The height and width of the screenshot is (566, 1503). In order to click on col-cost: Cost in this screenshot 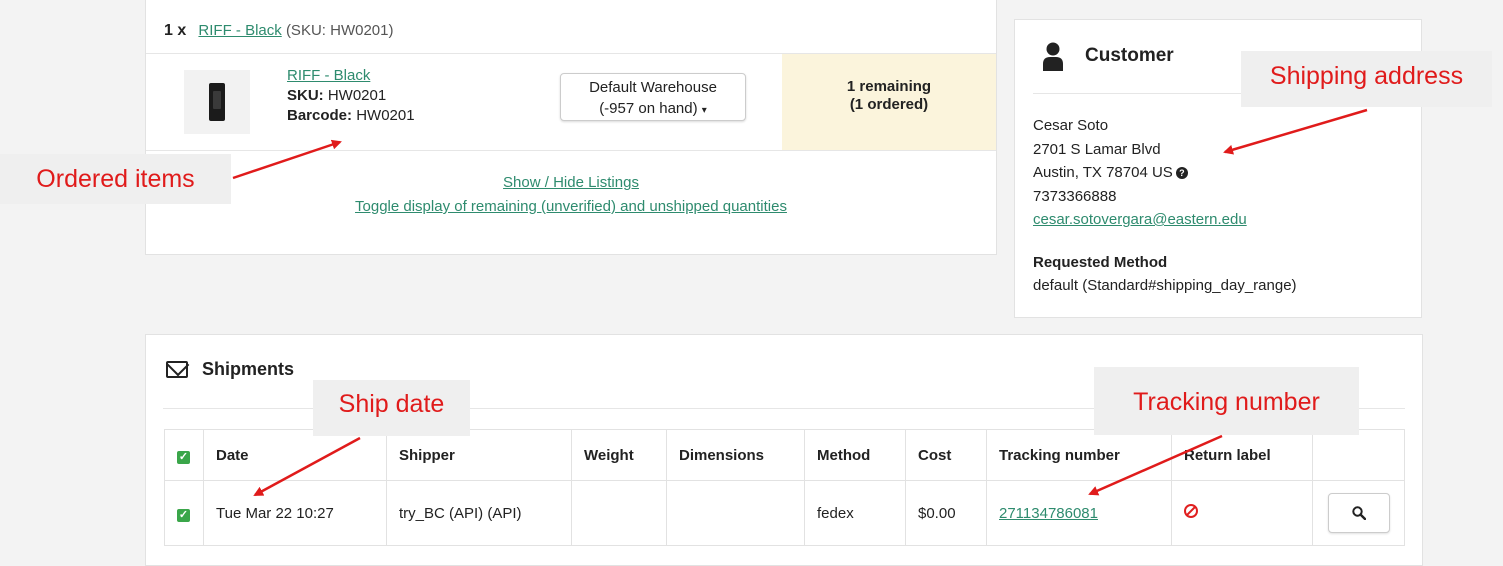, I will do `click(946, 455)`.